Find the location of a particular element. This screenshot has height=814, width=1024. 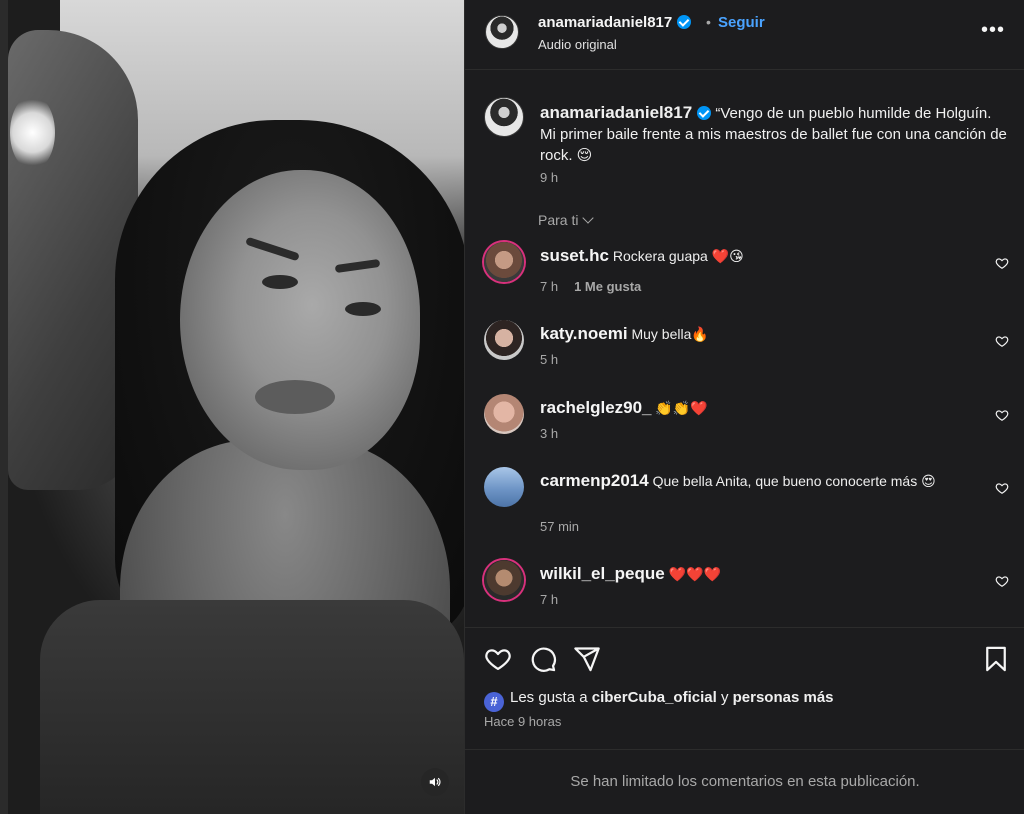

comment-username: wilkil_el_peque is located at coordinates (602, 573).